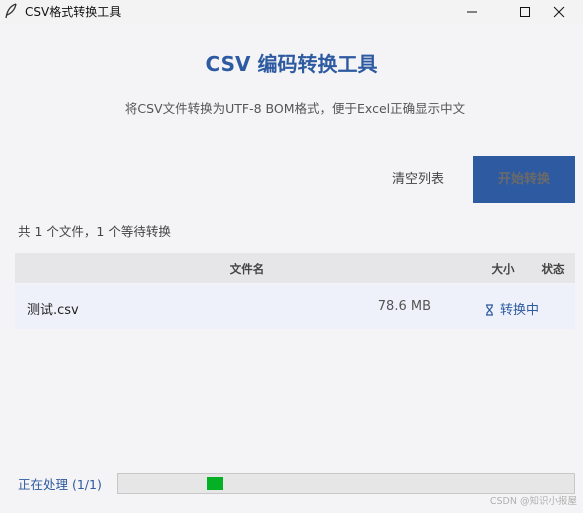 The height and width of the screenshot is (513, 583). What do you see at coordinates (73, 12) in the screenshot?
I see `window-title: CSV格式转换工具` at bounding box center [73, 12].